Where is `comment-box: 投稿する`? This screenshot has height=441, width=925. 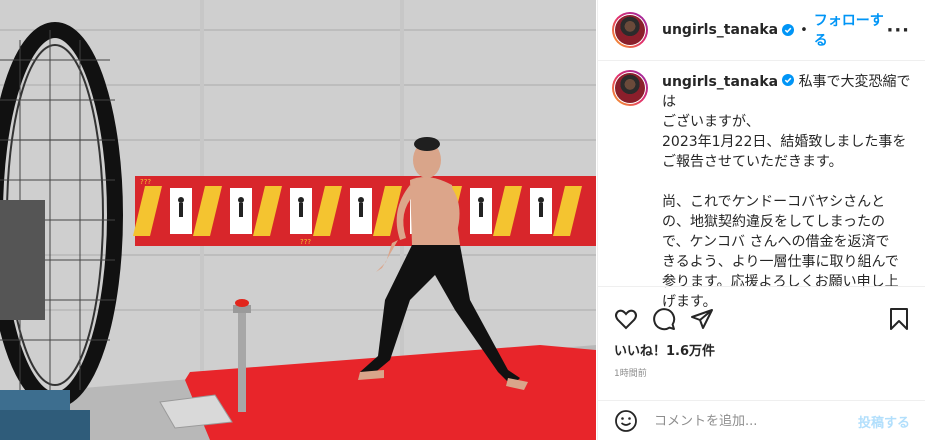 comment-box: 投稿する is located at coordinates (761, 420).